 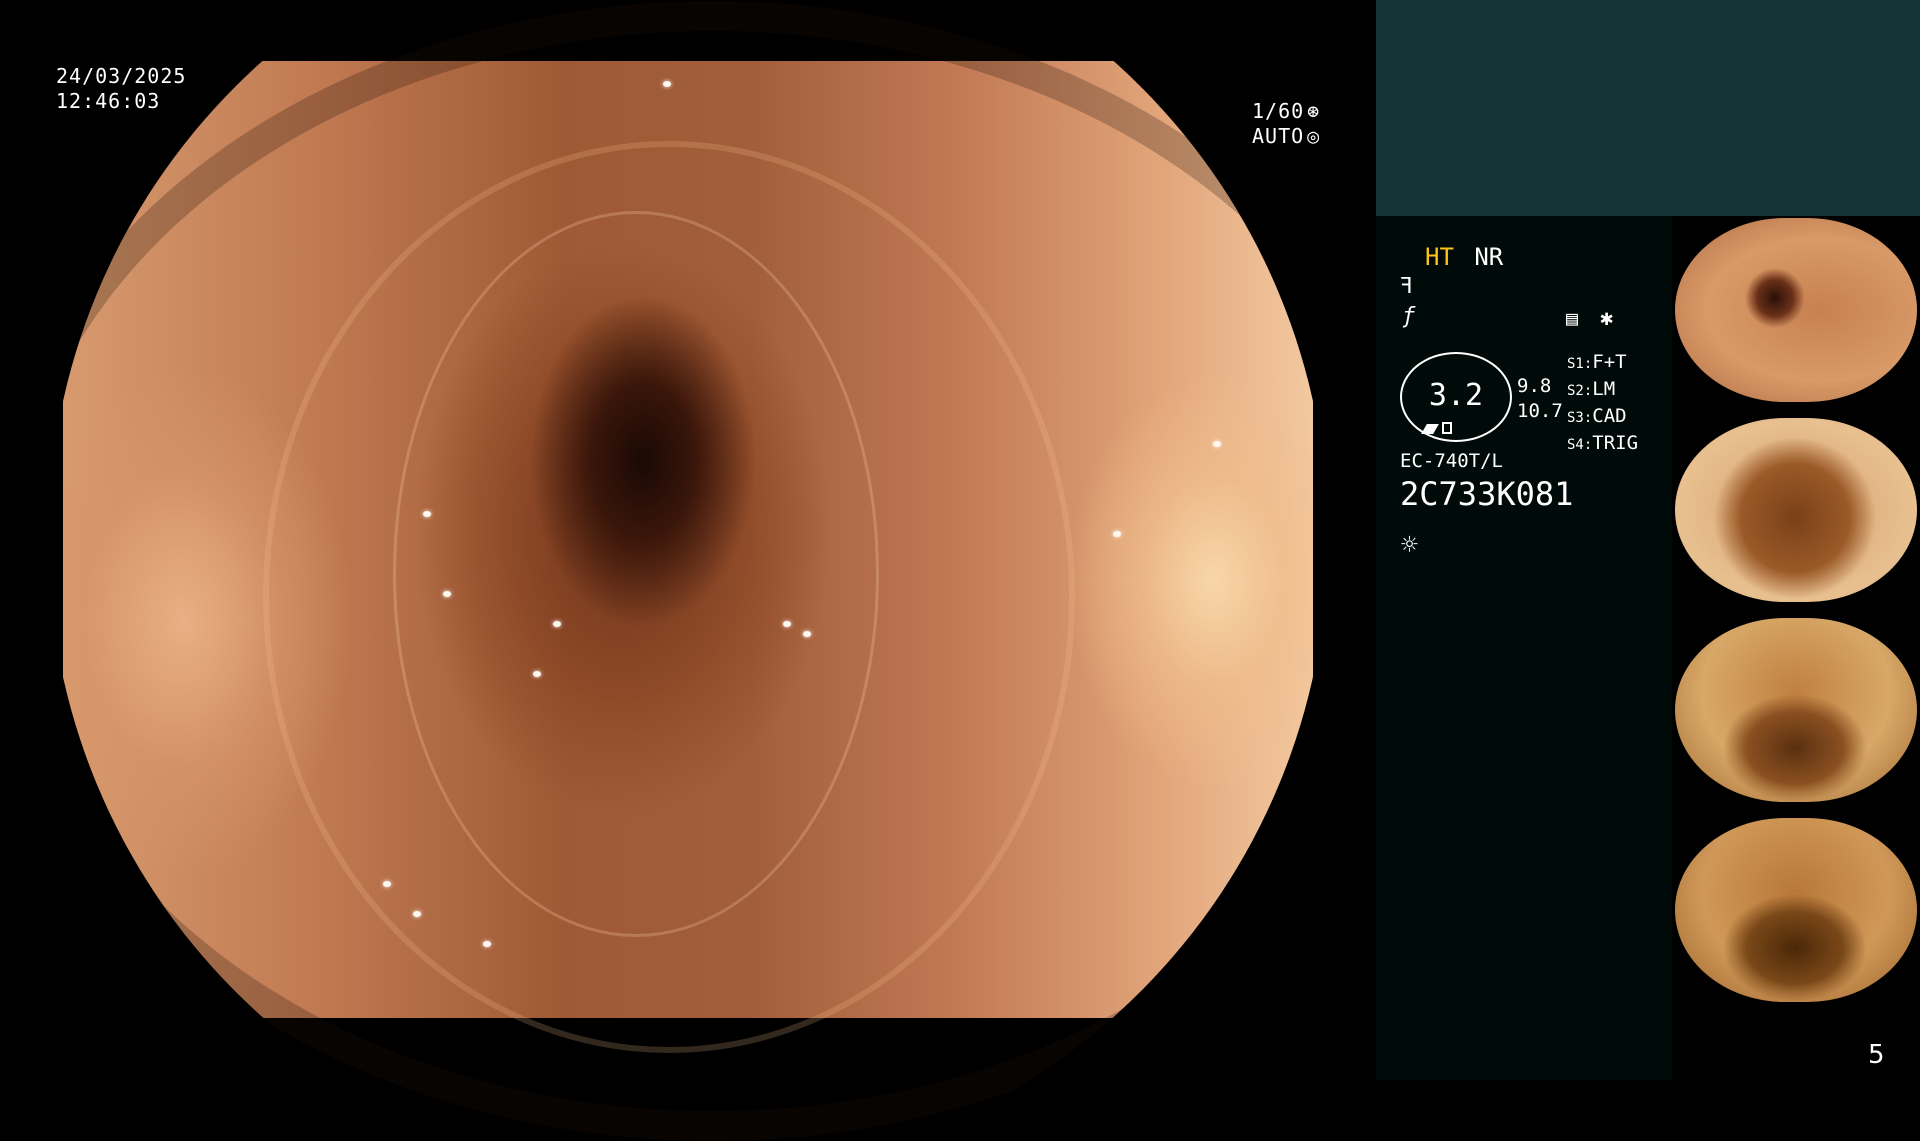 I want to click on settings-list-icon: ▤, so click(x=1572, y=318).